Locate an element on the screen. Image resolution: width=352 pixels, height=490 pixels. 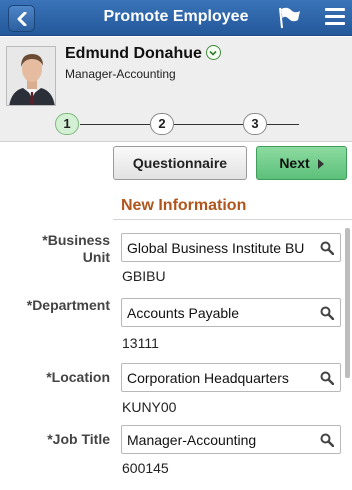
step-indicator: 1 2 3 is located at coordinates (176, 125).